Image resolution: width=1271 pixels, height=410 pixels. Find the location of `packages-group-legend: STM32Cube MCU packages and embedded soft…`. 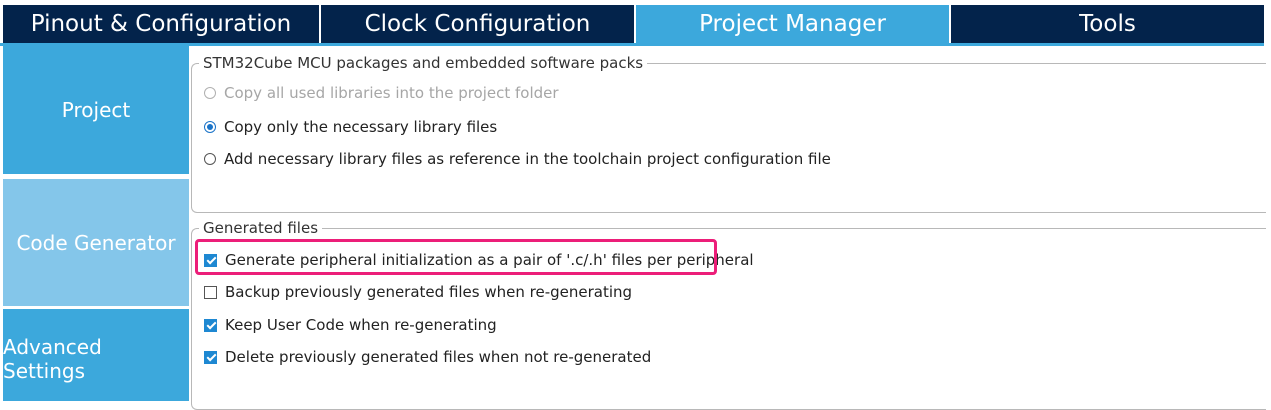

packages-group-legend: STM32Cube MCU packages and embedded soft… is located at coordinates (423, 63).